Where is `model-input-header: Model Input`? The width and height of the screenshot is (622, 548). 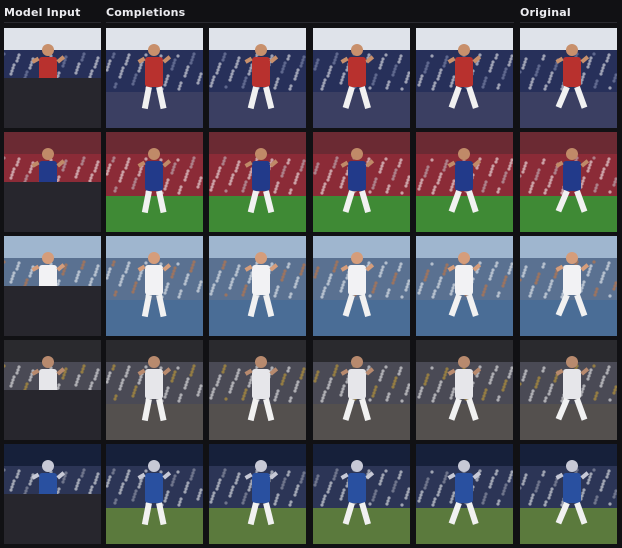 model-input-header: Model Input is located at coordinates (42, 12).